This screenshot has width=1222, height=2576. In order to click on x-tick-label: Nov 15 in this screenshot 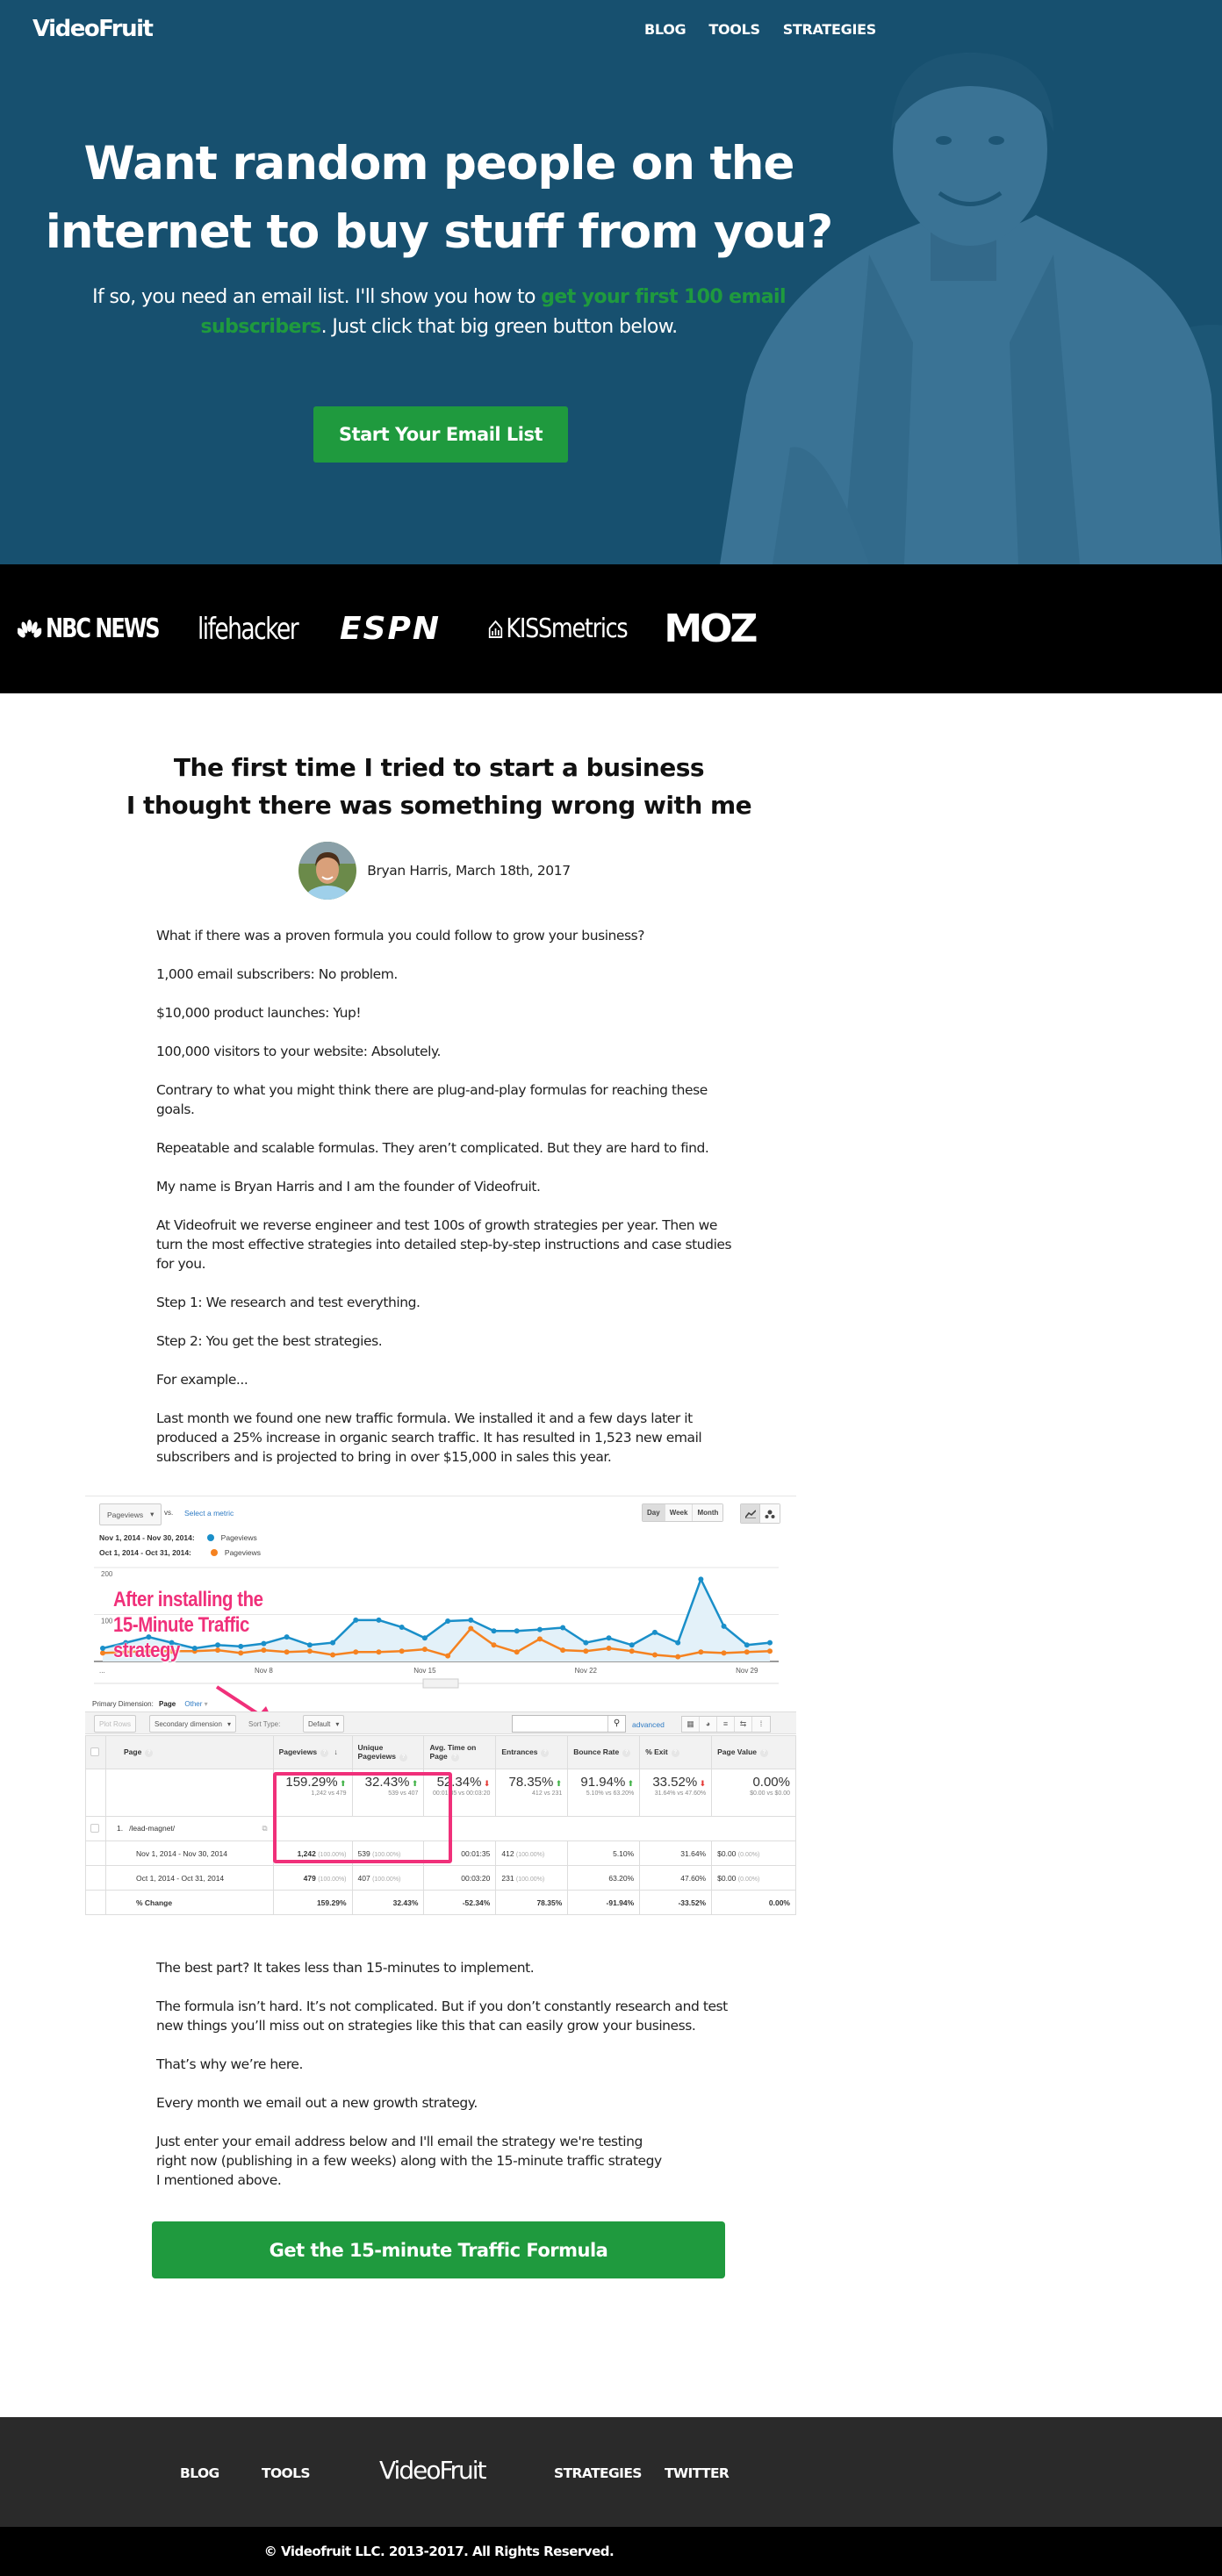, I will do `click(425, 1671)`.